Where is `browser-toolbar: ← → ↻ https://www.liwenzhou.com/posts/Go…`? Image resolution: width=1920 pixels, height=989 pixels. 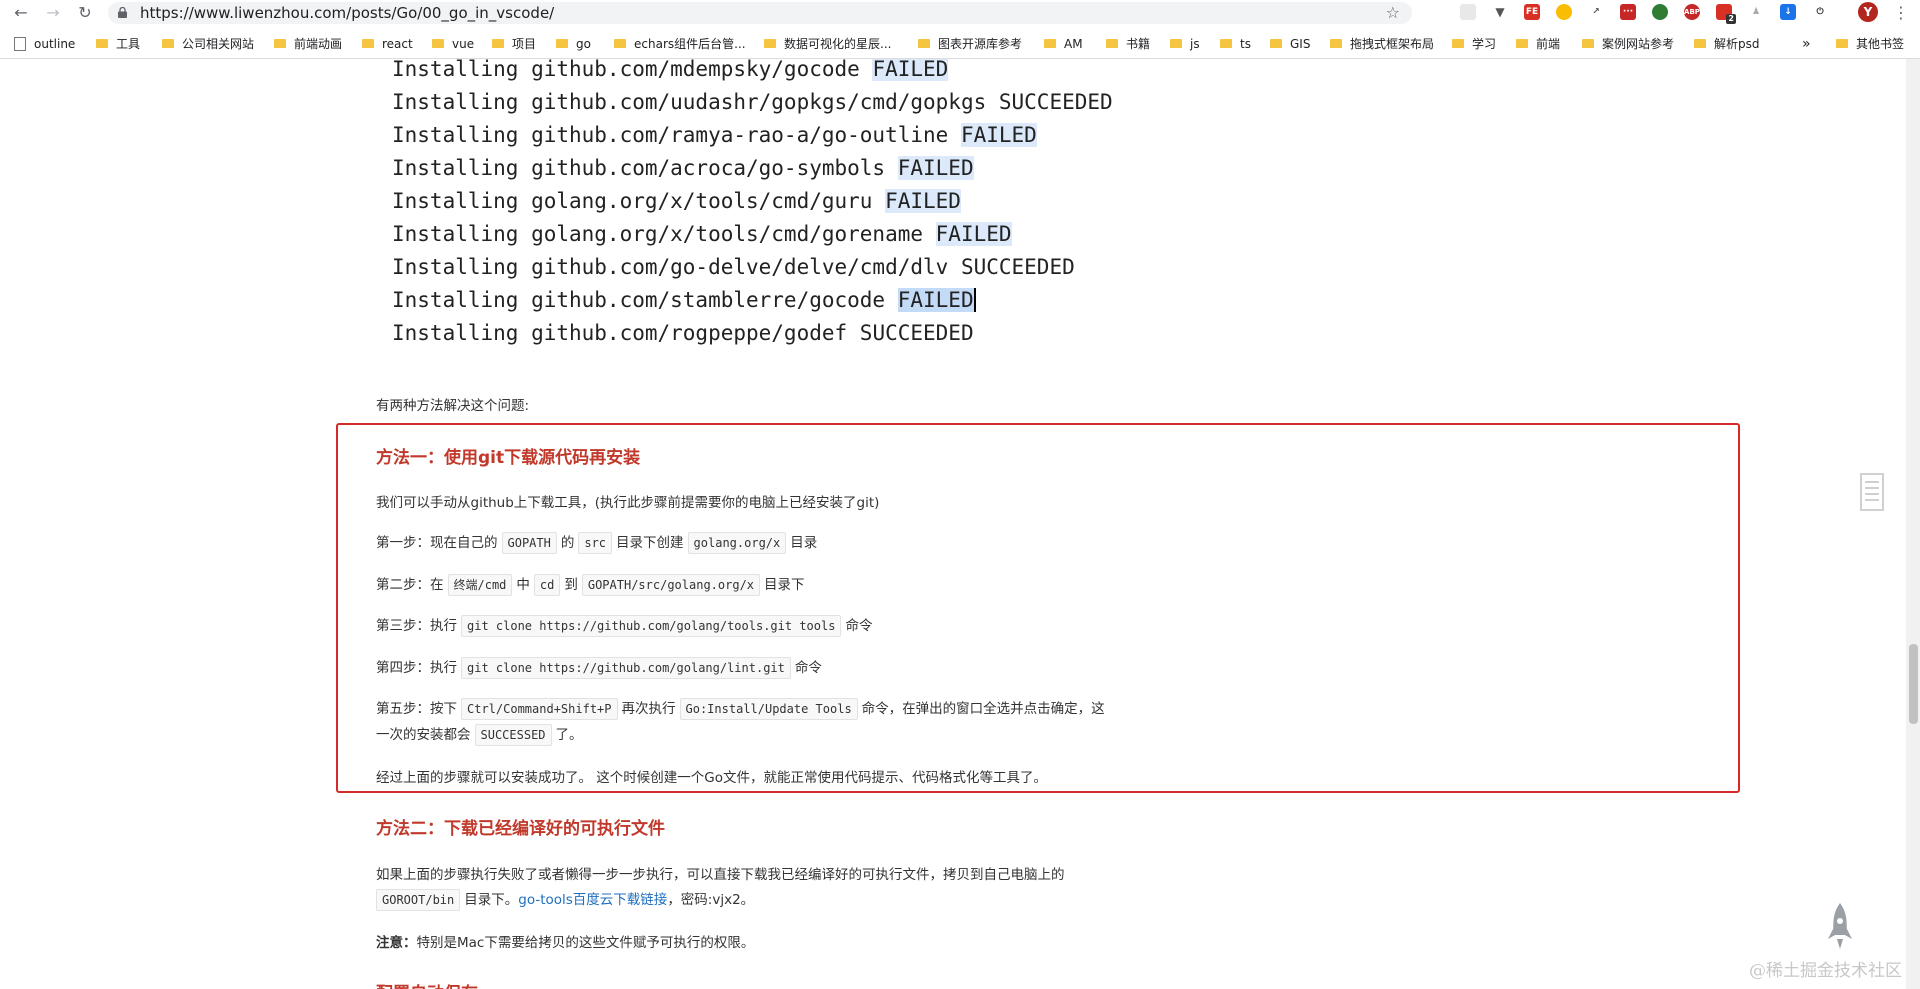 browser-toolbar: ← → ↻ https://www.liwenzhou.com/posts/Go… is located at coordinates (960, 13).